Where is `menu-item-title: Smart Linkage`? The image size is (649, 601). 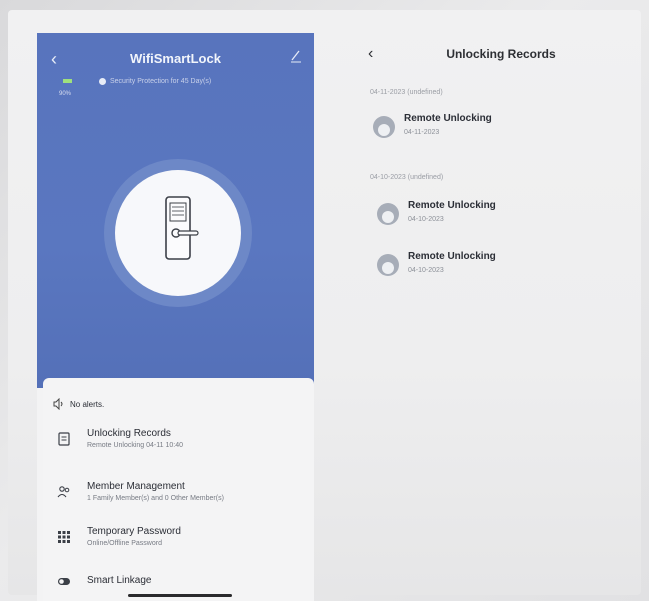
menu-item-title: Smart Linkage is located at coordinates (119, 580).